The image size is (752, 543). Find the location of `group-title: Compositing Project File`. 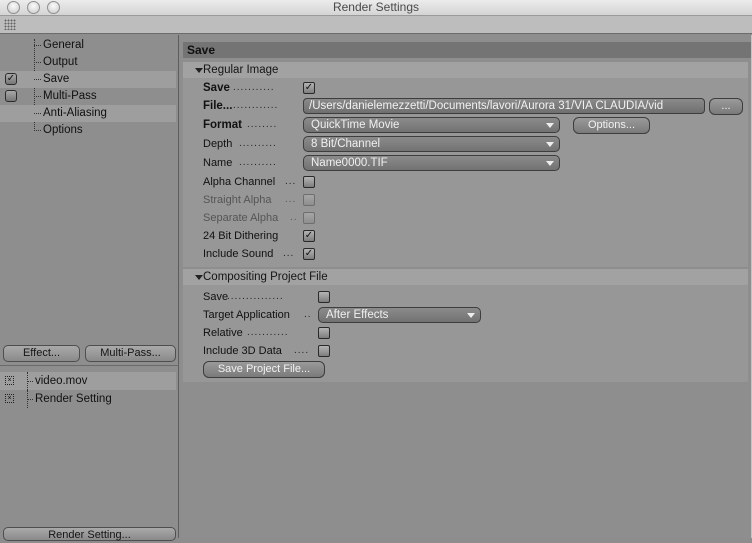

group-title: Compositing Project File is located at coordinates (265, 277).